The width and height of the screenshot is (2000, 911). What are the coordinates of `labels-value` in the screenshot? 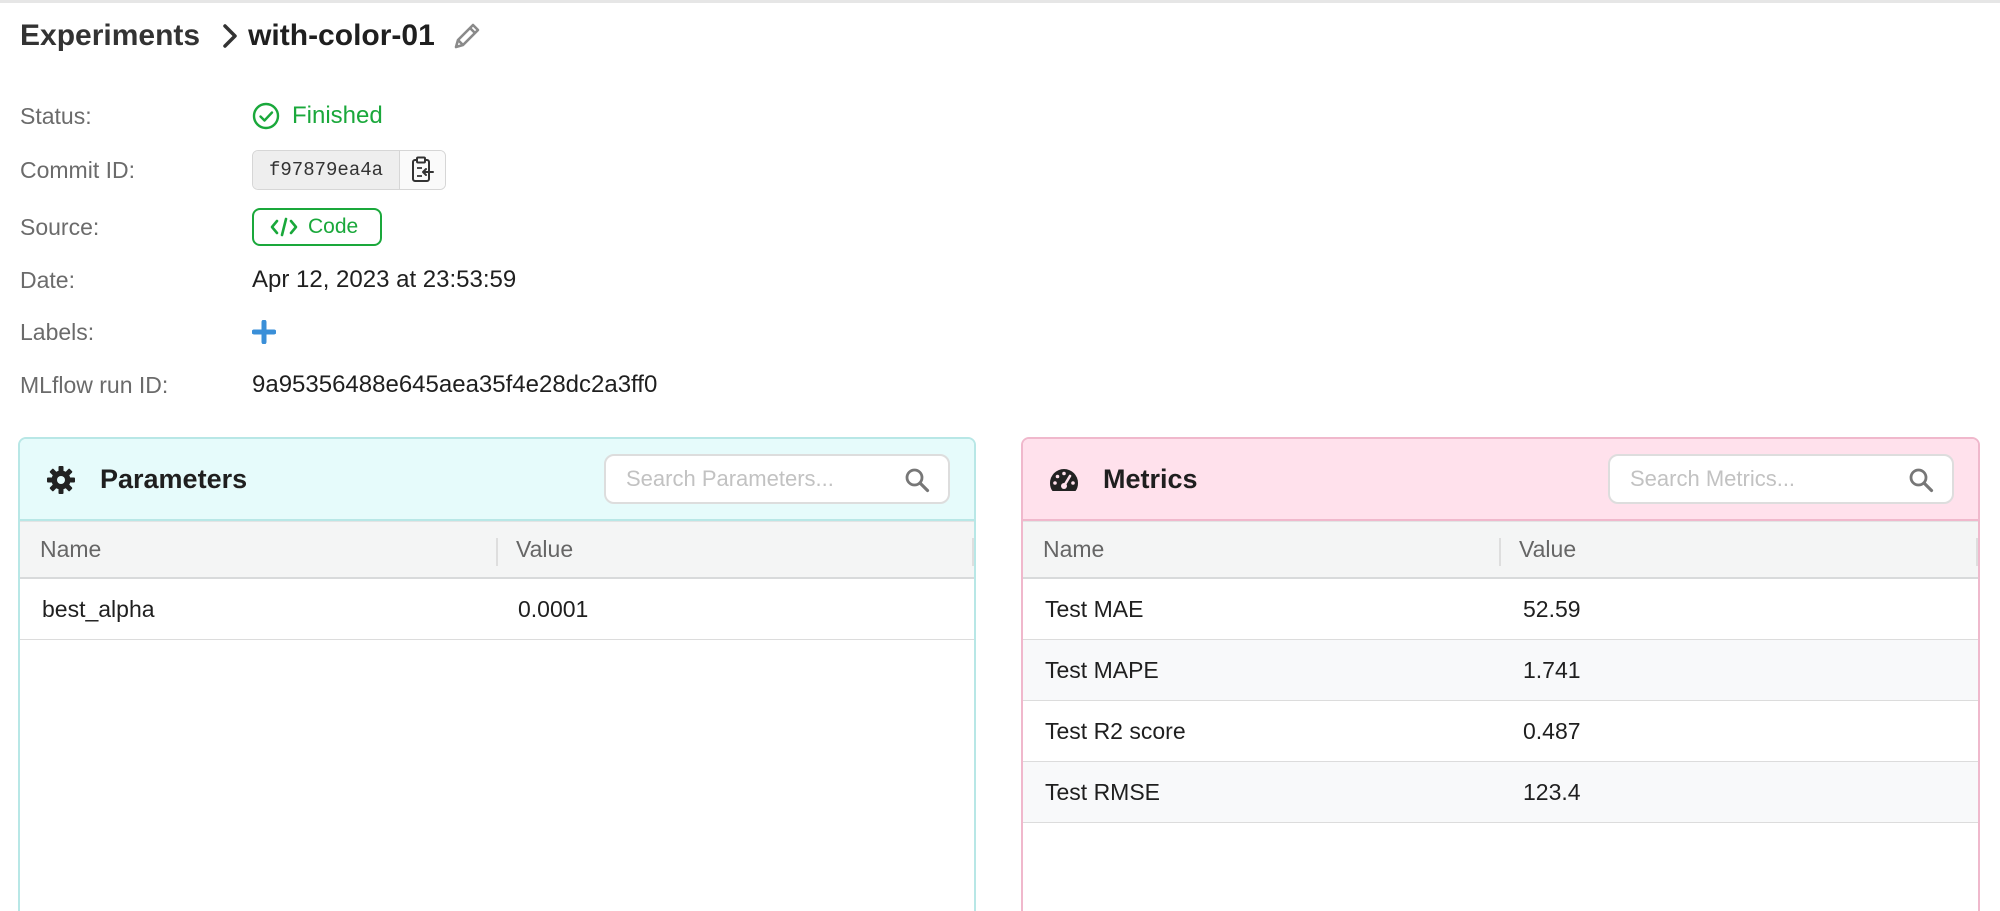 It's located at (264, 332).